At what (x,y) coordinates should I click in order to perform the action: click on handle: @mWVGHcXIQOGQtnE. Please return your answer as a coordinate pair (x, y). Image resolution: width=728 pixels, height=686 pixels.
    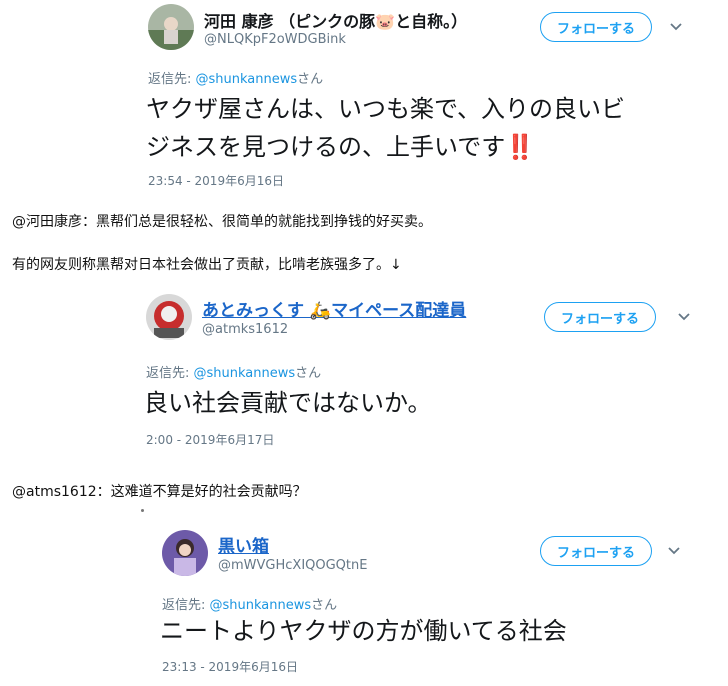
    Looking at the image, I should click on (292, 565).